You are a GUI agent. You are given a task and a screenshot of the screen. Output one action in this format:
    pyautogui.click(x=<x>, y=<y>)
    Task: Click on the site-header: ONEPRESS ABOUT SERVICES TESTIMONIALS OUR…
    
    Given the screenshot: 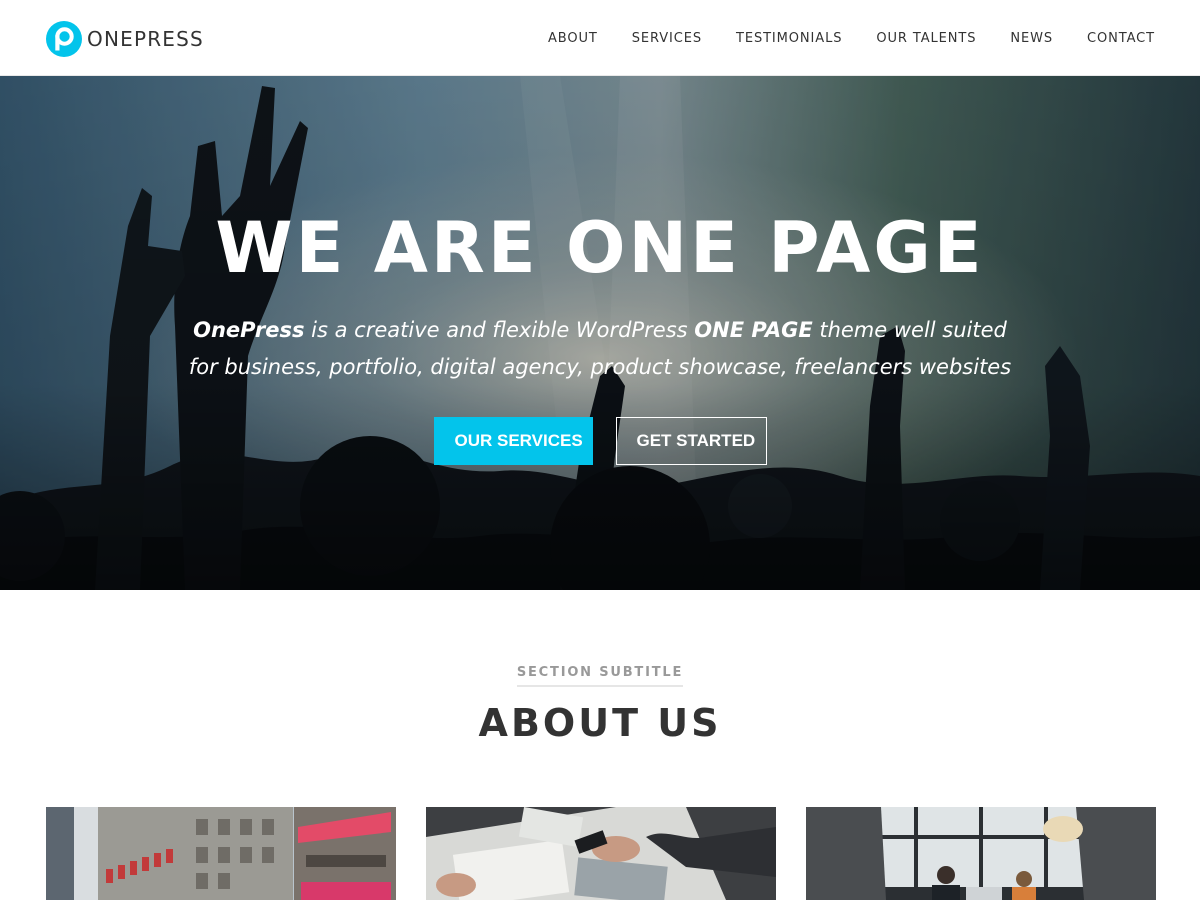 What is the action you would take?
    pyautogui.click(x=600, y=38)
    